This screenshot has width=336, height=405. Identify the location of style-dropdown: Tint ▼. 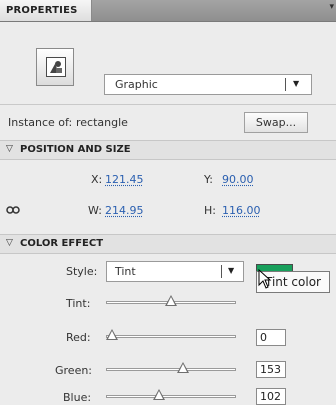
(175, 271).